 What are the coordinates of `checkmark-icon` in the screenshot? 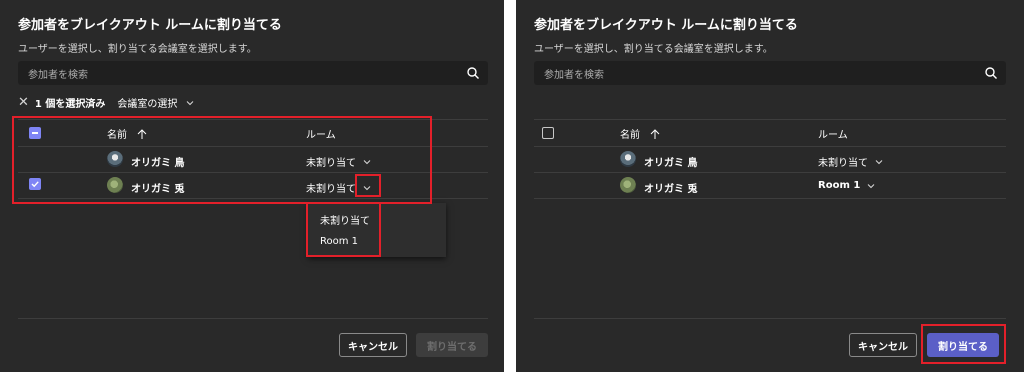 It's located at (35, 184).